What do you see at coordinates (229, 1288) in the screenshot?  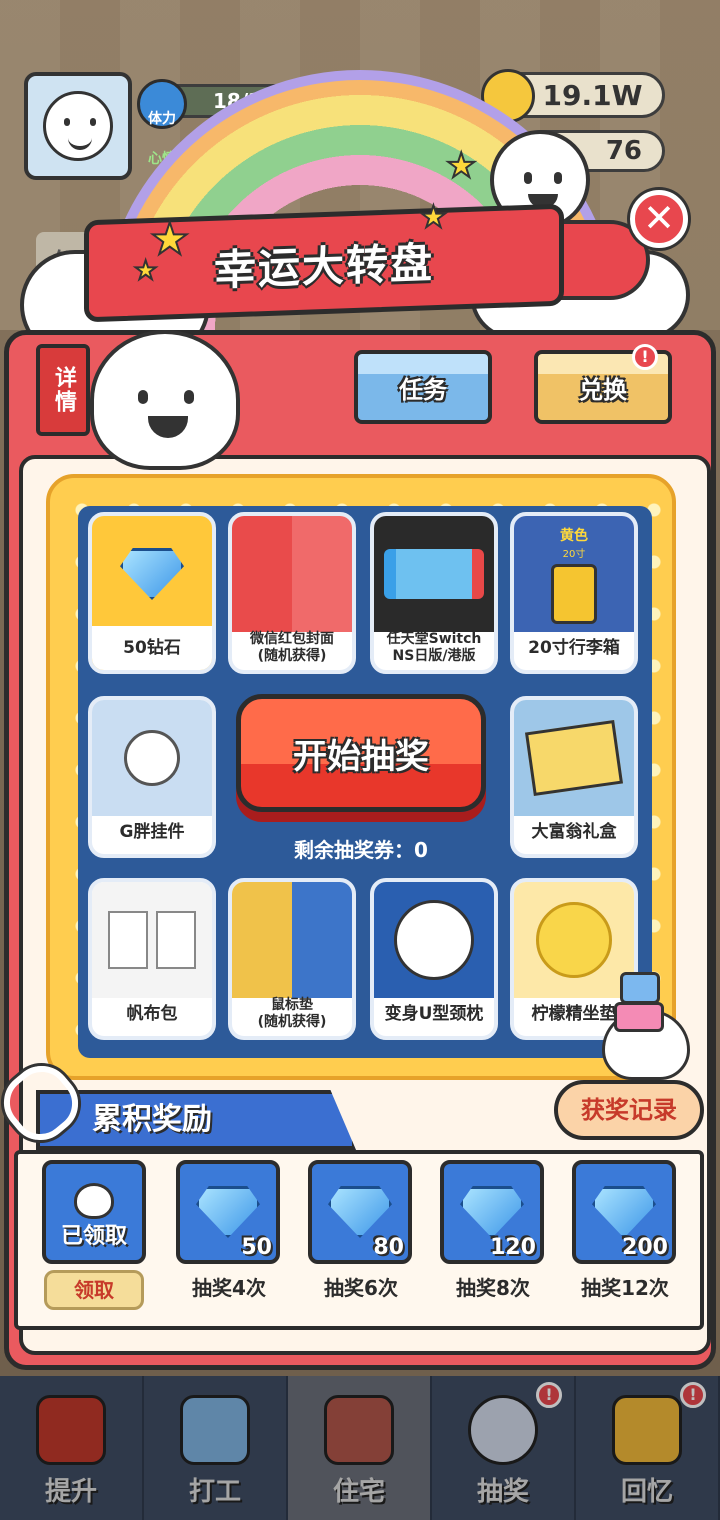 I see `reward-condition: 抽奖4次` at bounding box center [229, 1288].